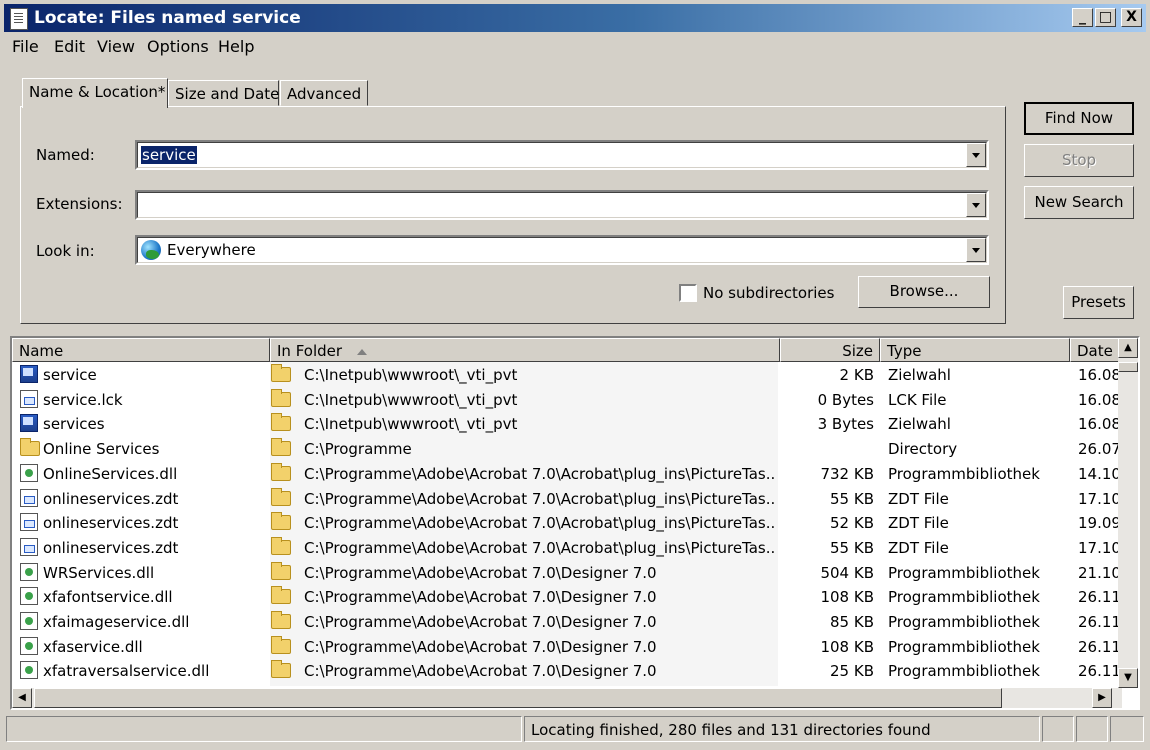 This screenshot has width=1150, height=750. Describe the element at coordinates (25, 46) in the screenshot. I see `menu-file: File` at that location.